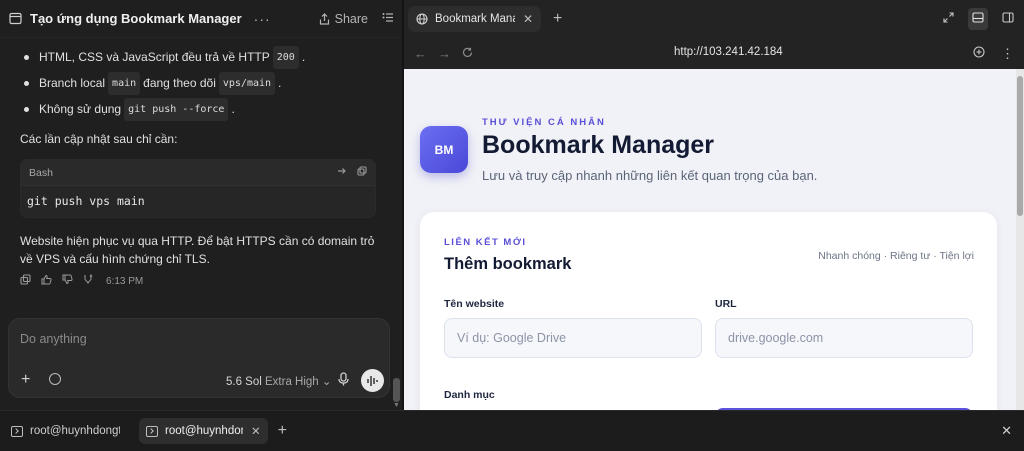 The image size is (1024, 451). I want to click on url-label: URL, so click(726, 304).